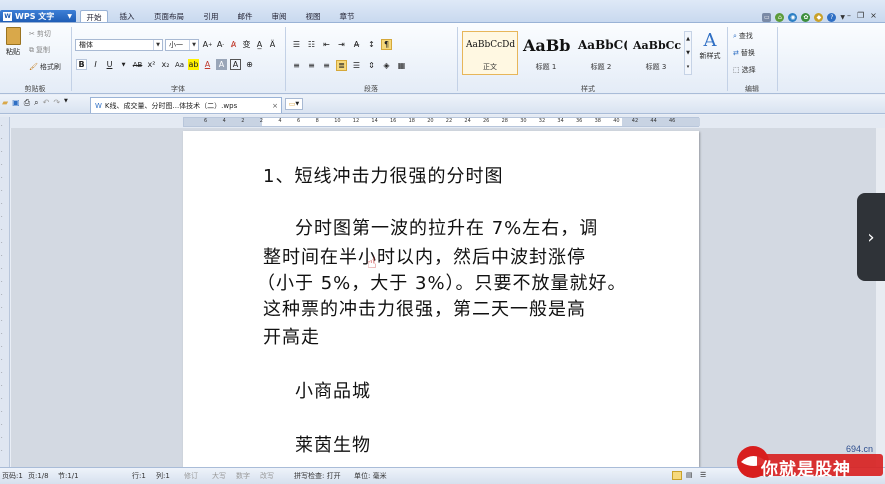 The image size is (885, 484). I want to click on highlight-icon: ab, so click(193, 64).